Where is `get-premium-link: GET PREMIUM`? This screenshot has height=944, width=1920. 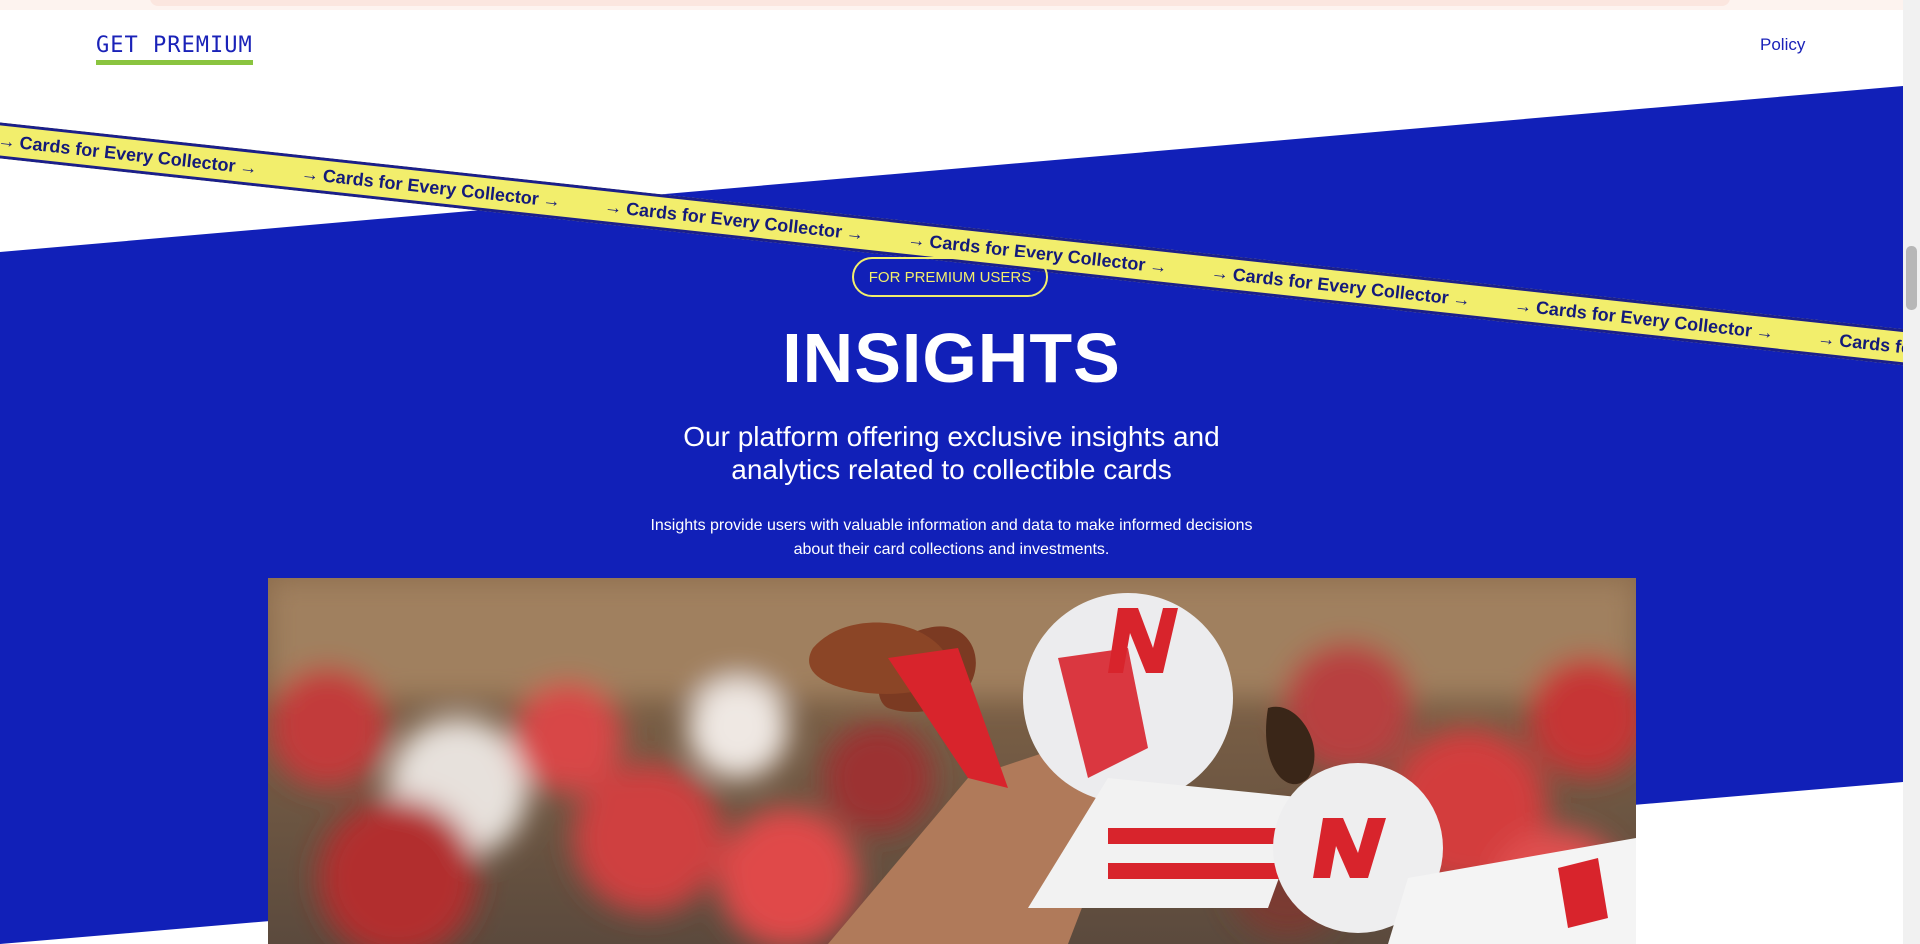 get-premium-link: GET PREMIUM is located at coordinates (174, 49).